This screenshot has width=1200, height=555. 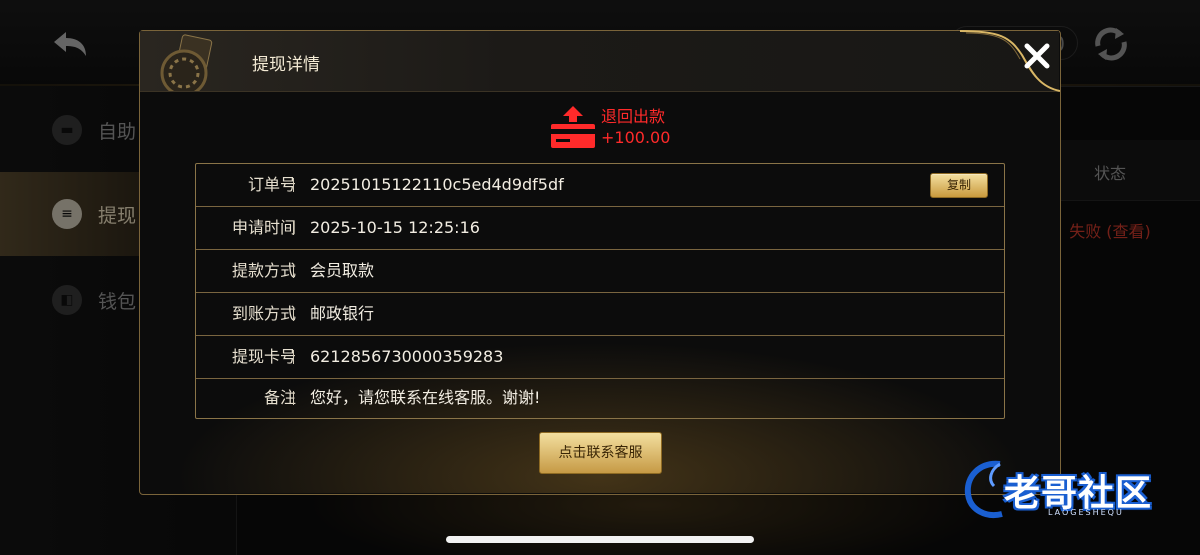 I want to click on table-row: 提现卡号 6212856730000359283, so click(x=600, y=357).